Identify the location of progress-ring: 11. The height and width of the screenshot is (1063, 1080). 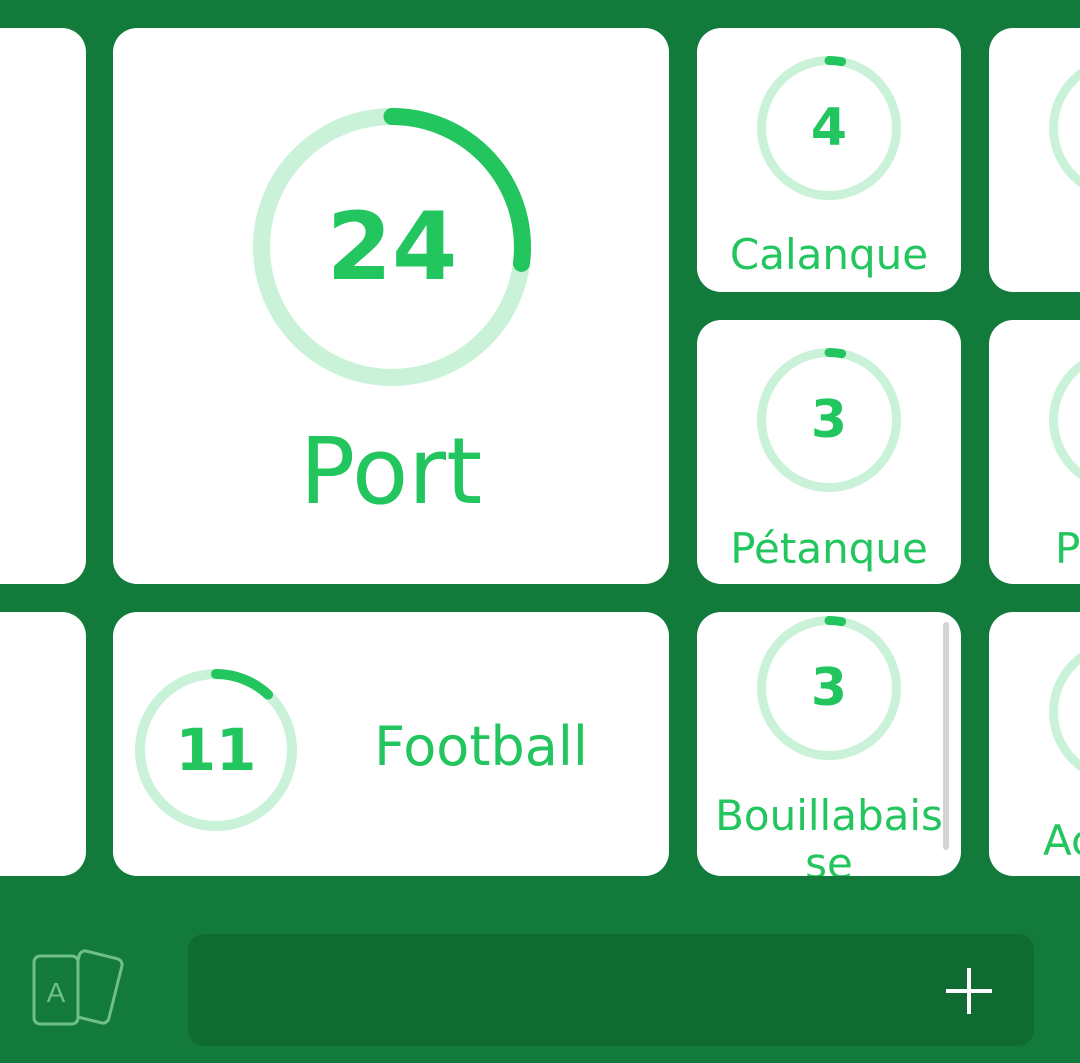
(216, 750).